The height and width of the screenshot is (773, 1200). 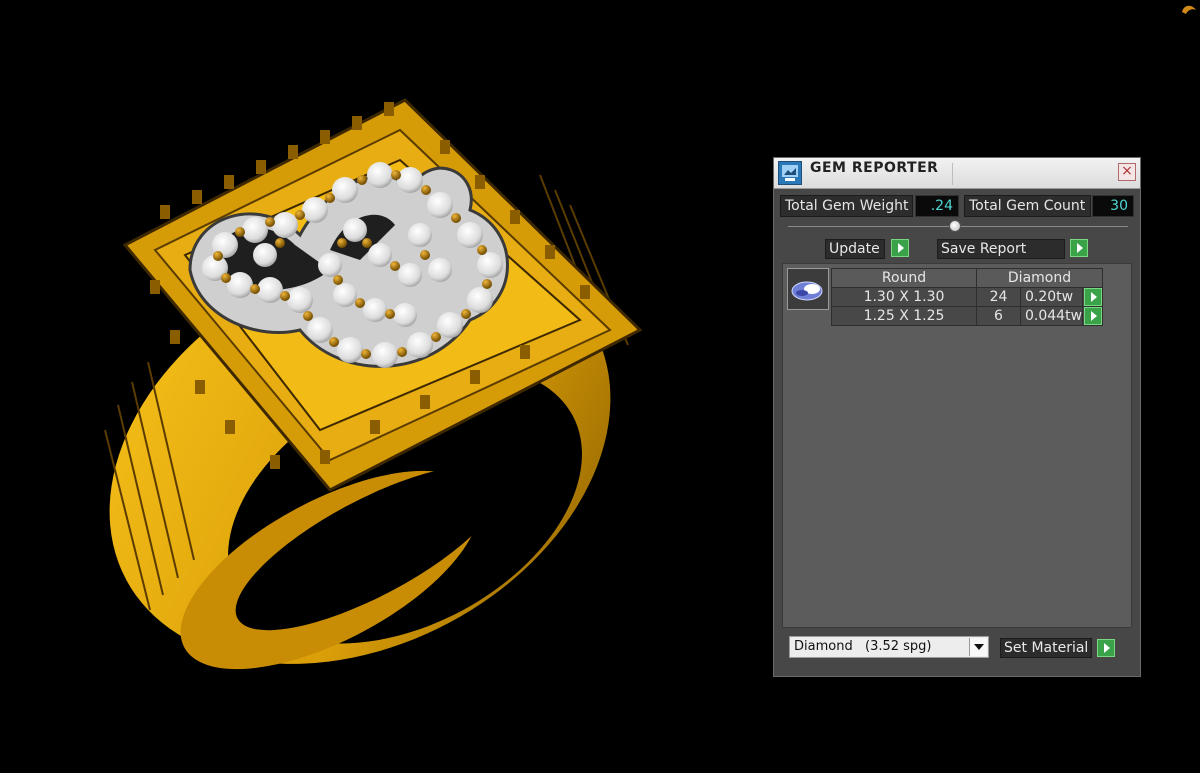 I want to click on save-report-button: Save Report, so click(x=1001, y=249).